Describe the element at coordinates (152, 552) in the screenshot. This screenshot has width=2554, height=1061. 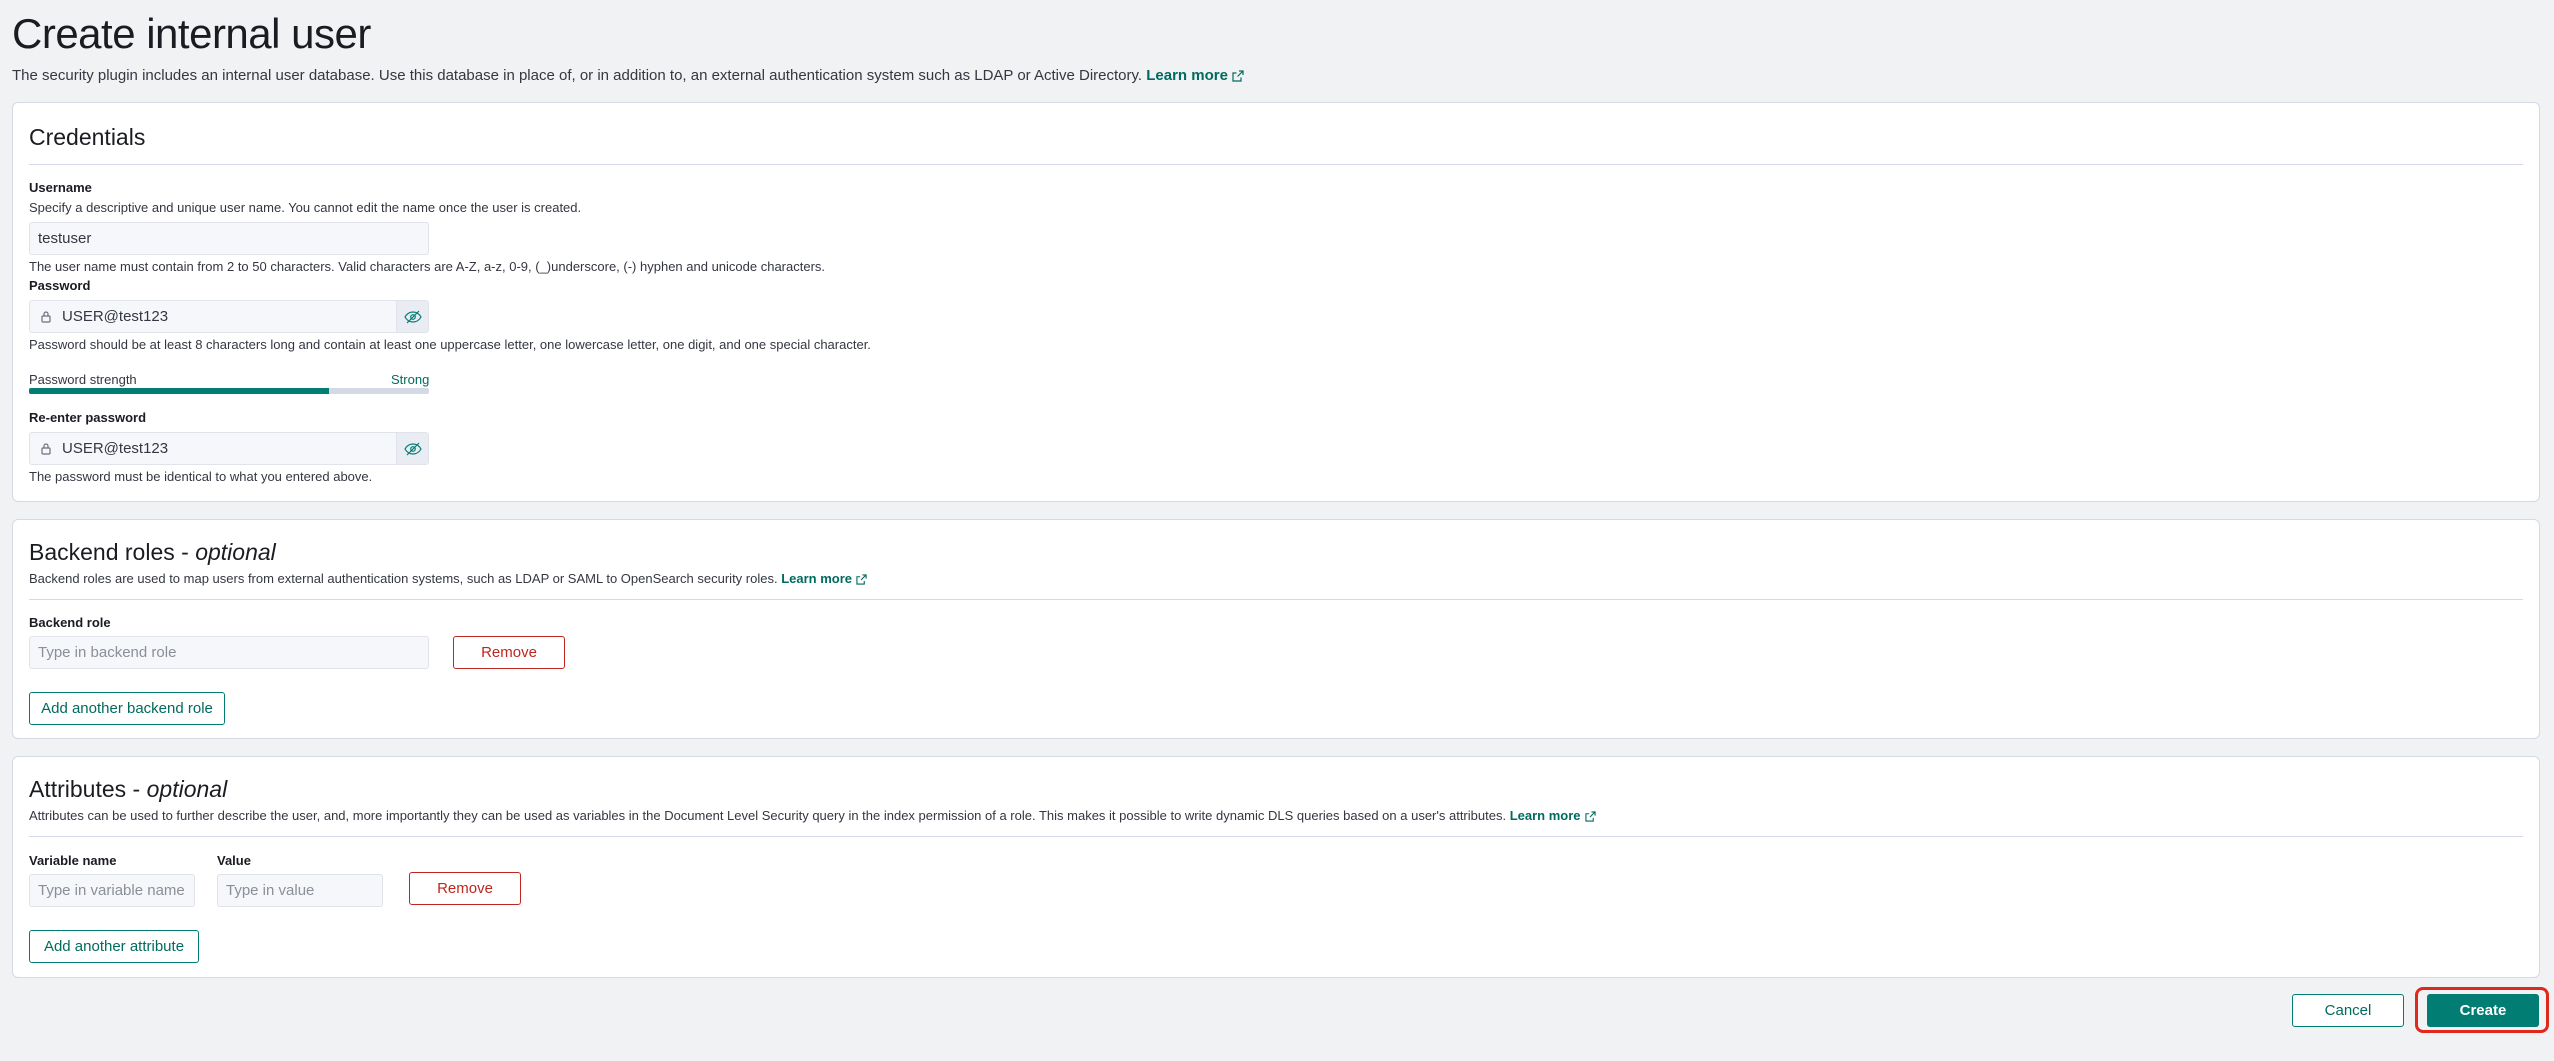
I see `backend-roles-title: Backend roles - optional` at that location.